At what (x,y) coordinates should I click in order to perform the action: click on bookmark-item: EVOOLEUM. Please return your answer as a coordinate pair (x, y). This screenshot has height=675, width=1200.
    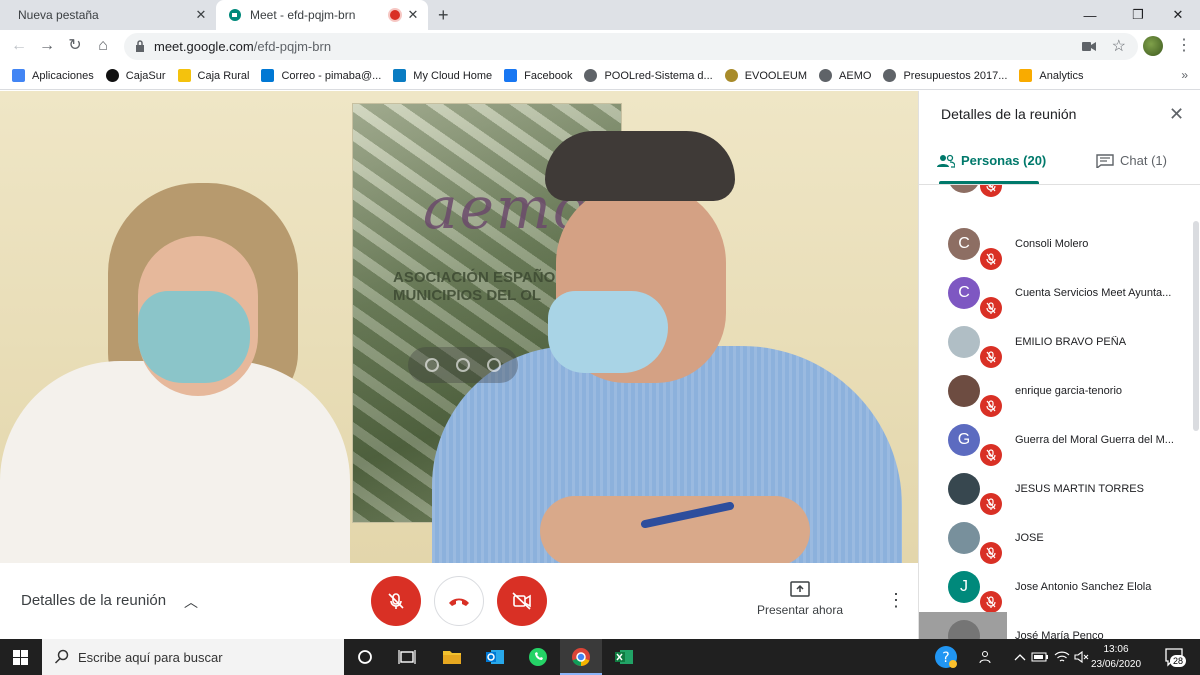
    Looking at the image, I should click on (766, 75).